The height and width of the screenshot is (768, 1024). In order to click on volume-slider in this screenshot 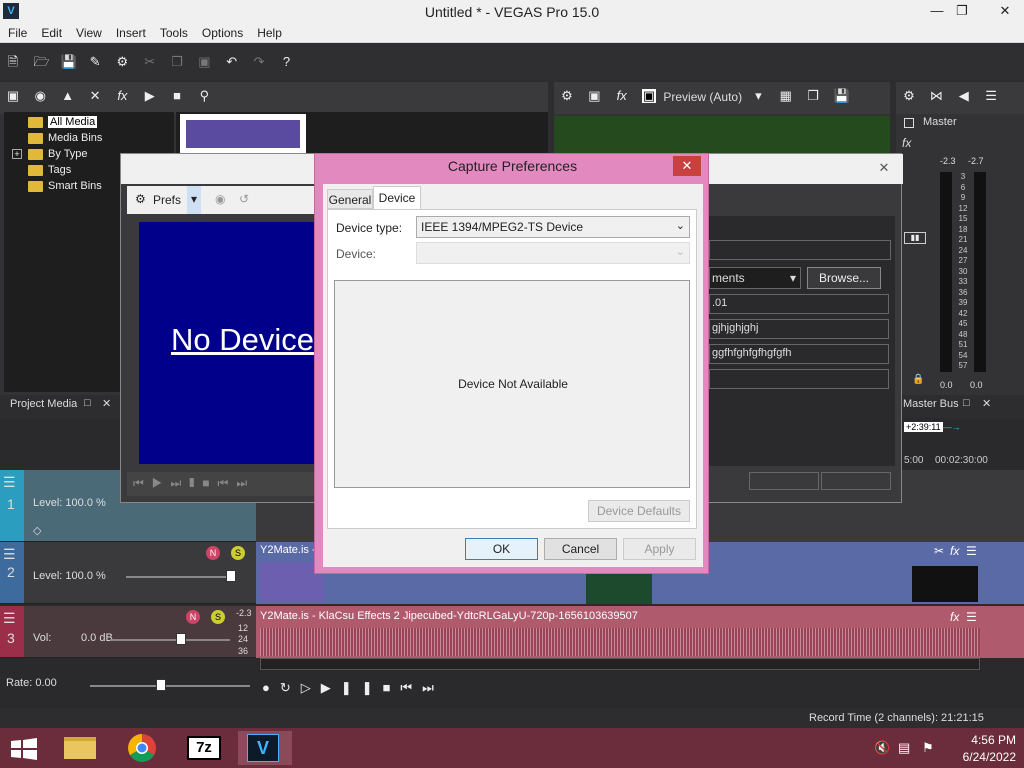, I will do `click(170, 640)`.